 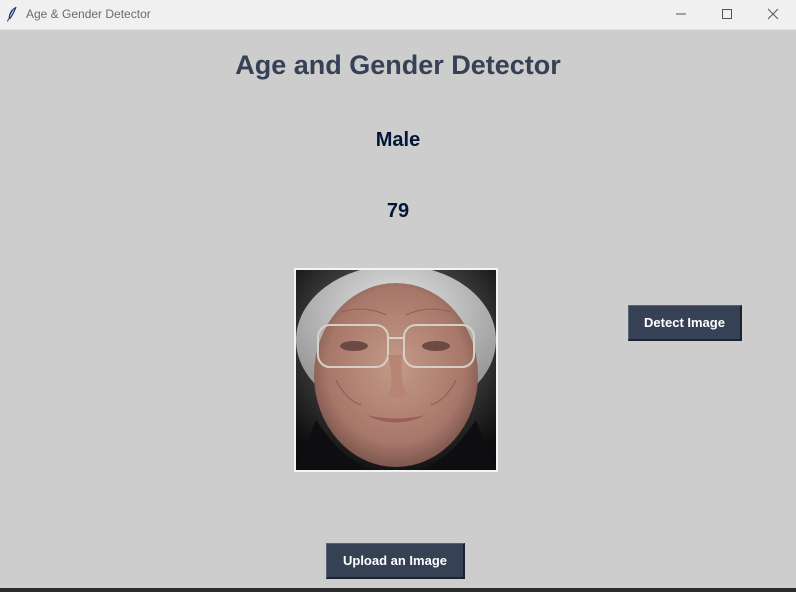 What do you see at coordinates (773, 14) in the screenshot?
I see `close-button` at bounding box center [773, 14].